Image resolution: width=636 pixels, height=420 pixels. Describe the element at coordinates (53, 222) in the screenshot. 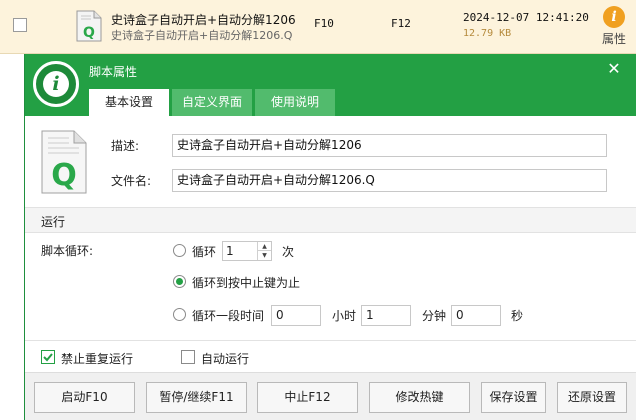

I see `run-section-title: 运行` at that location.